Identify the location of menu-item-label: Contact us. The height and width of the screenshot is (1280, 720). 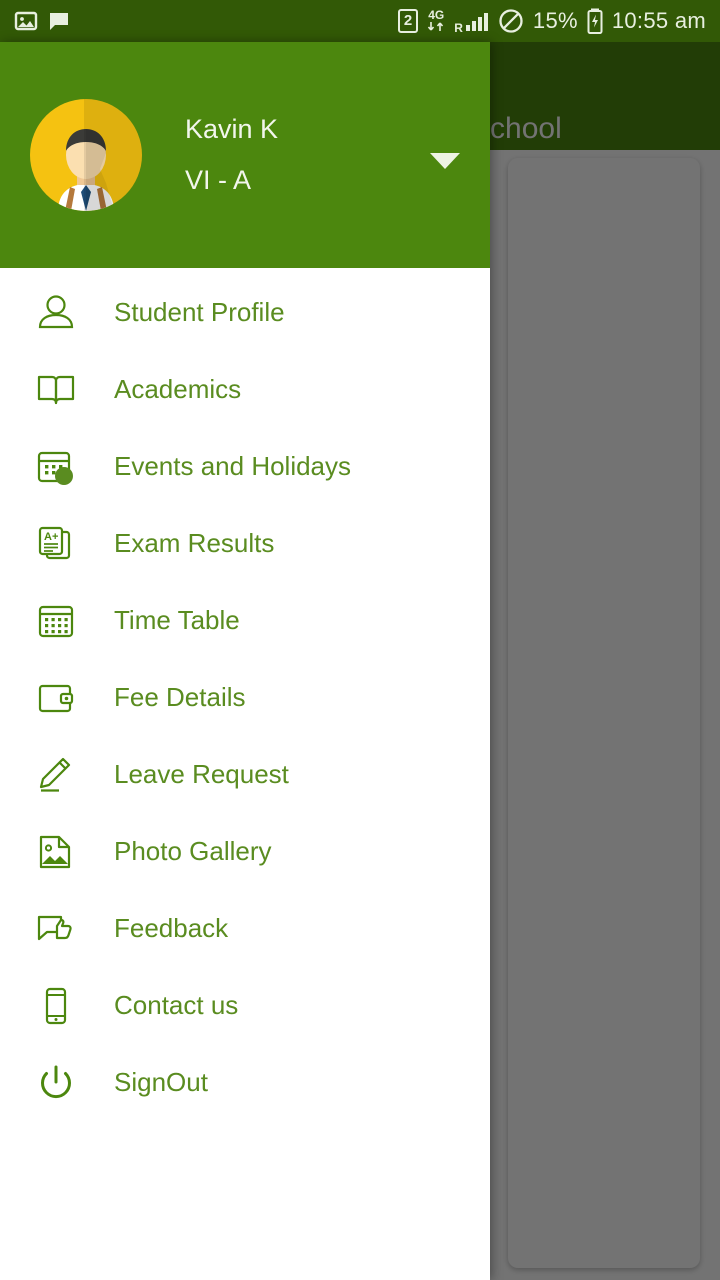
(176, 1005).